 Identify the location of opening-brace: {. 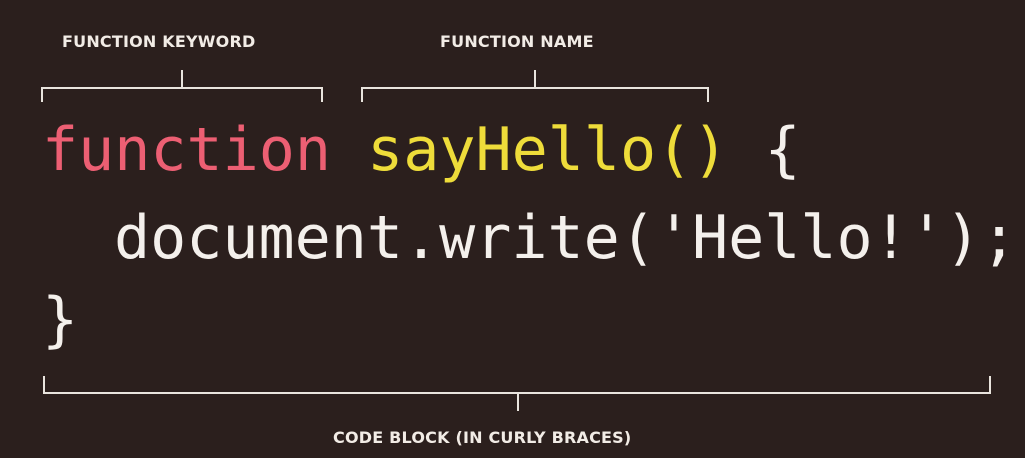
(764, 150).